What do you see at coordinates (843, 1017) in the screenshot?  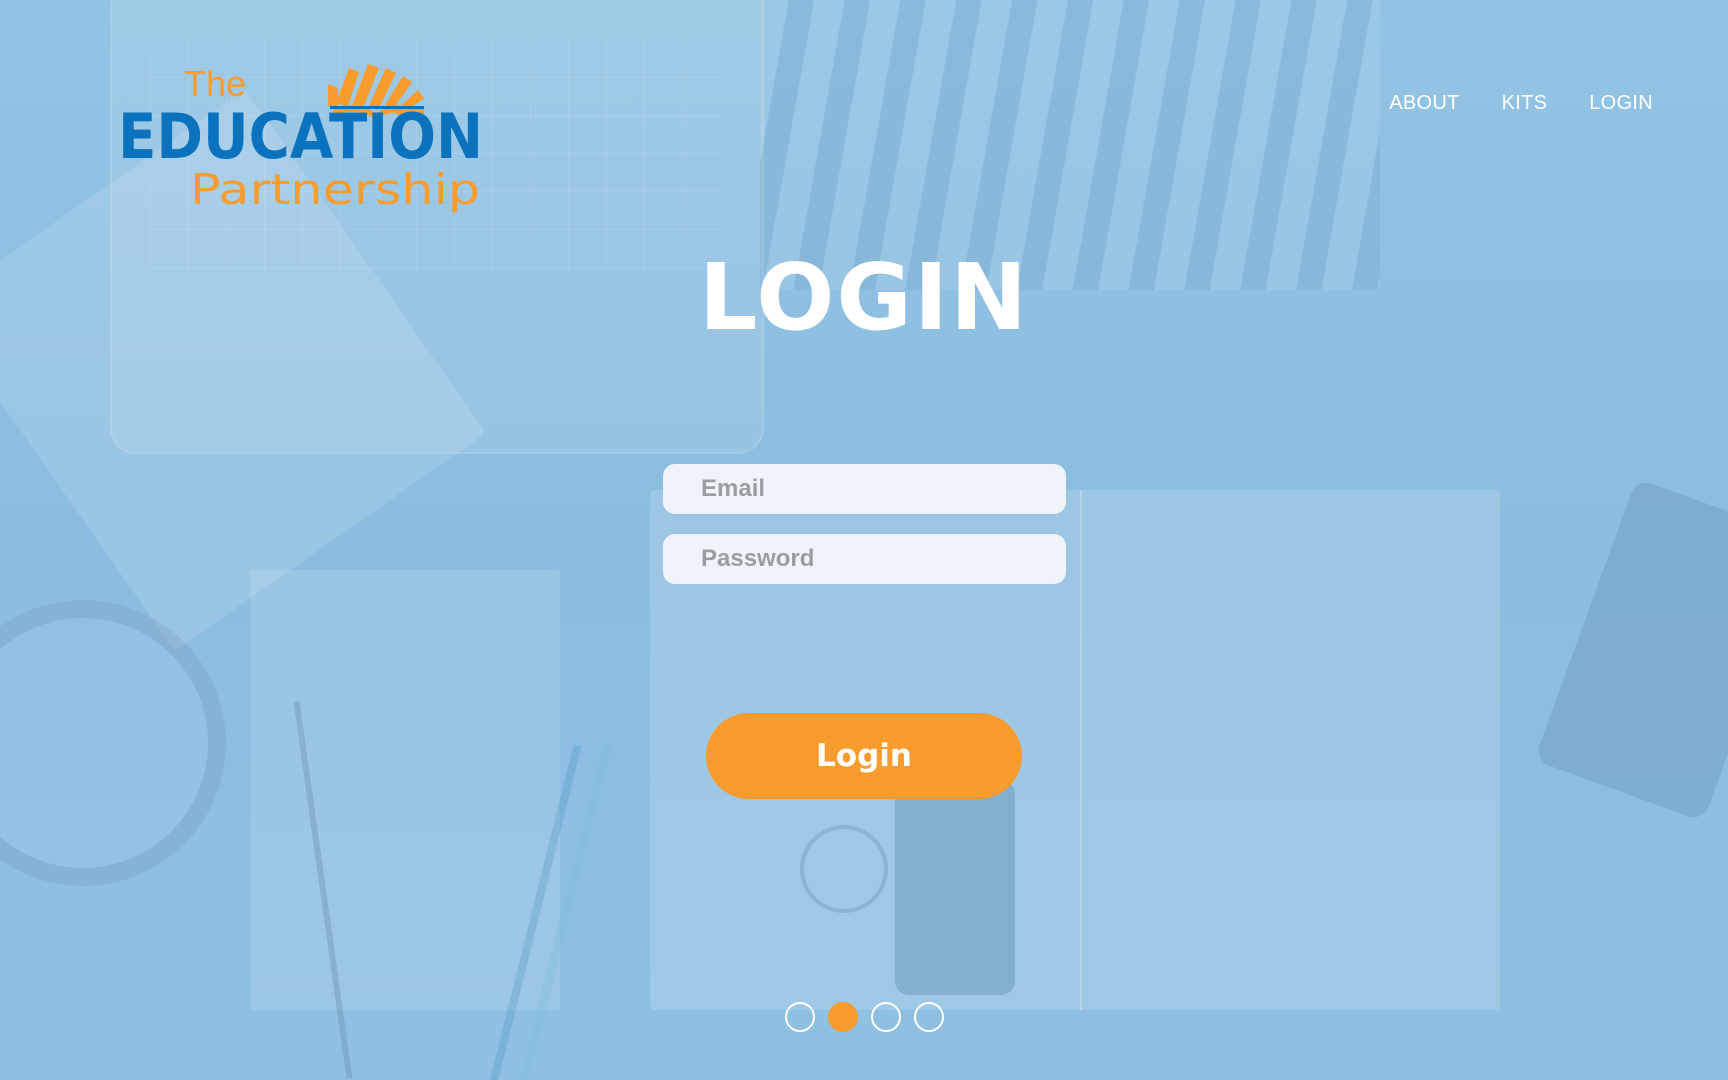 I see `carousel-dot-2-active` at bounding box center [843, 1017].